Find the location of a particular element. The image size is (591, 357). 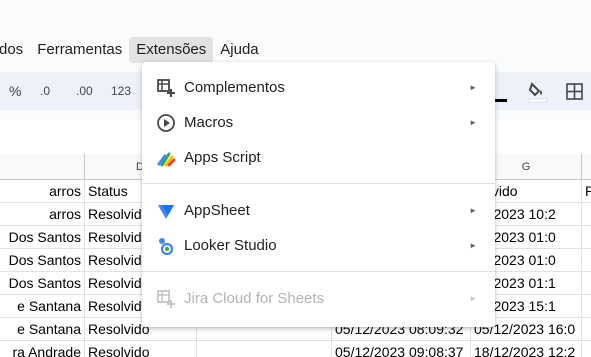

apps-script-icon is located at coordinates (166, 158).